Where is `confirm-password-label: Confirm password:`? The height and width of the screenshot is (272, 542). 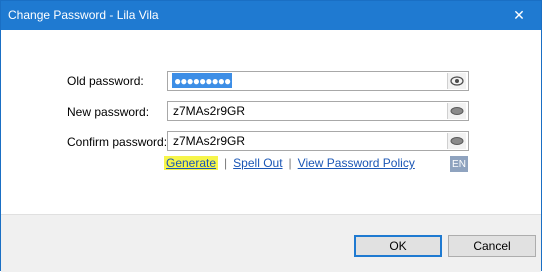
confirm-password-label: Confirm password: is located at coordinates (117, 142).